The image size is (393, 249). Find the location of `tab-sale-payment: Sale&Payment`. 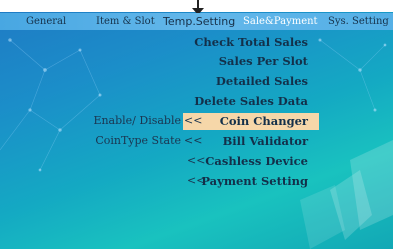

tab-sale-payment: Sale&Payment is located at coordinates (280, 21).